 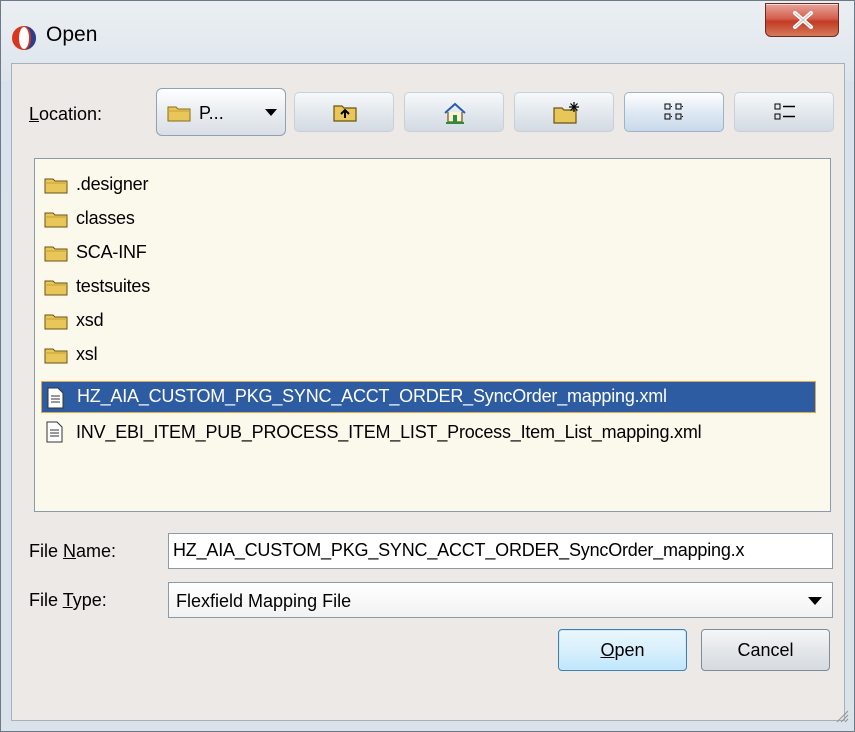 I want to click on home-button, so click(x=454, y=112).